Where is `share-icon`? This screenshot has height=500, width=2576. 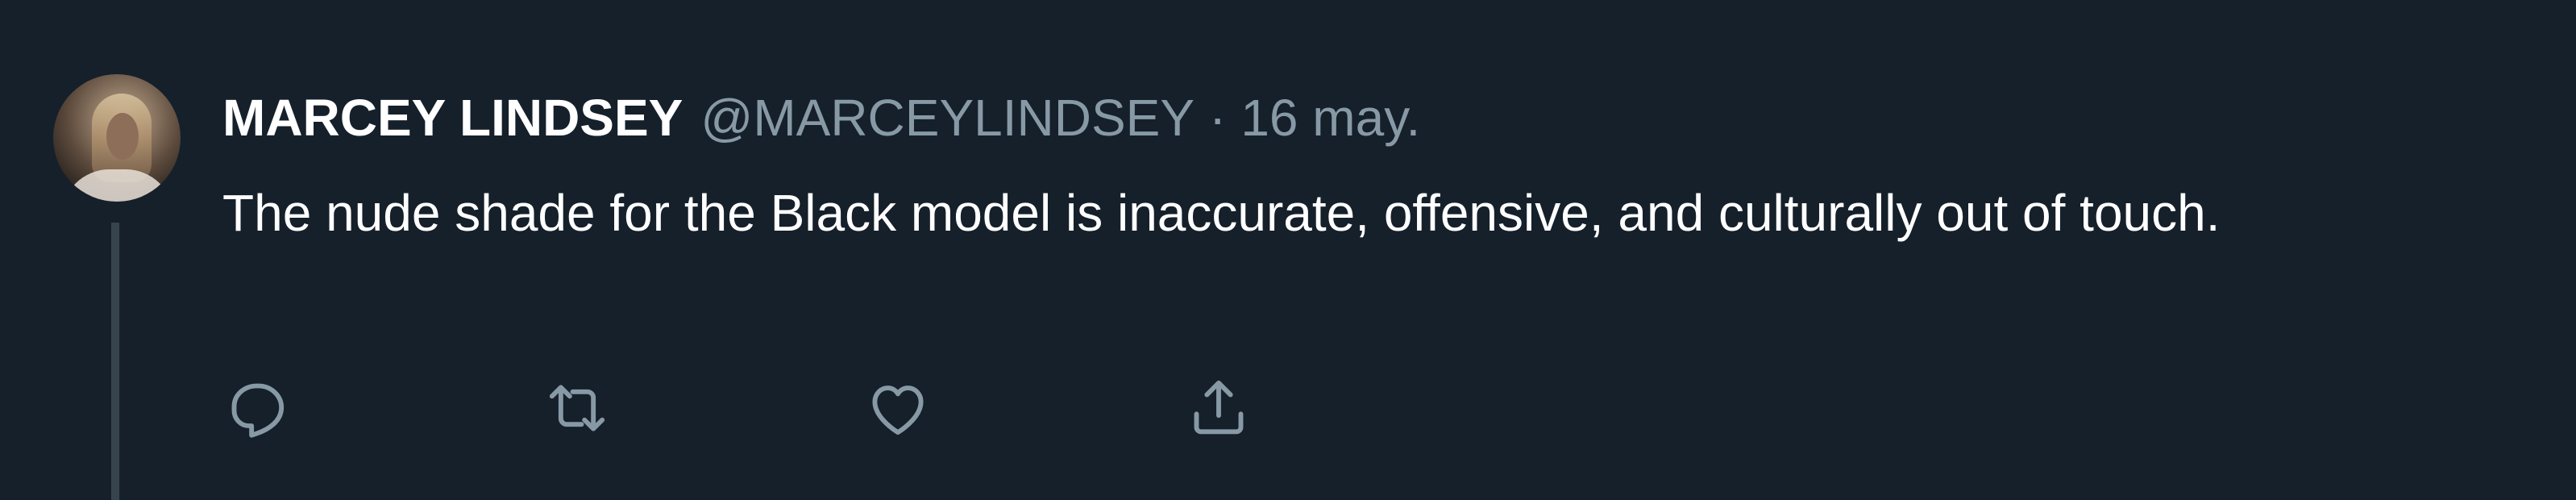
share-icon is located at coordinates (1218, 410).